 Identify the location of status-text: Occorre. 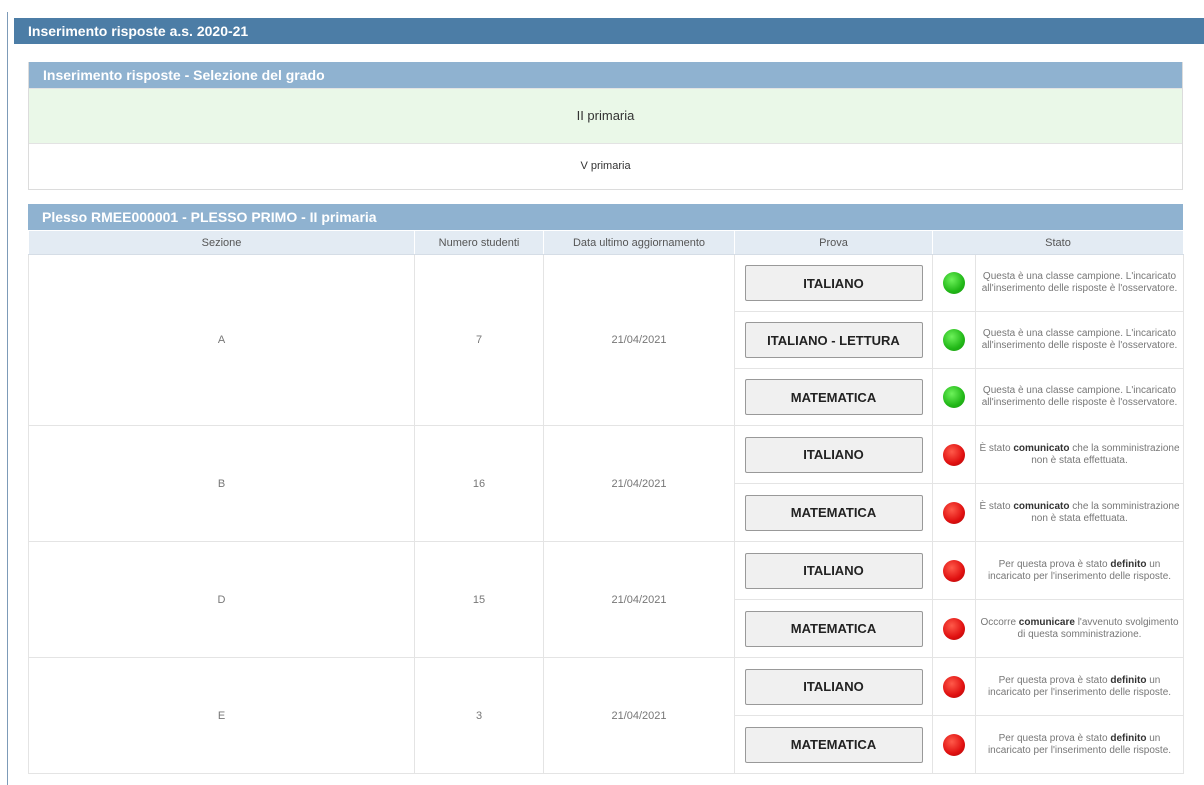
(999, 622).